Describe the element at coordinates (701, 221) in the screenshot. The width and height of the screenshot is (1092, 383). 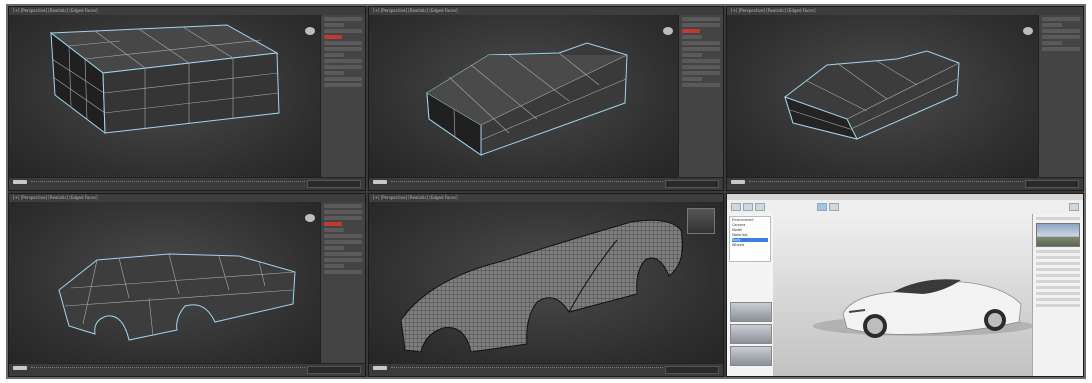
I see `material-preview-swatch` at that location.